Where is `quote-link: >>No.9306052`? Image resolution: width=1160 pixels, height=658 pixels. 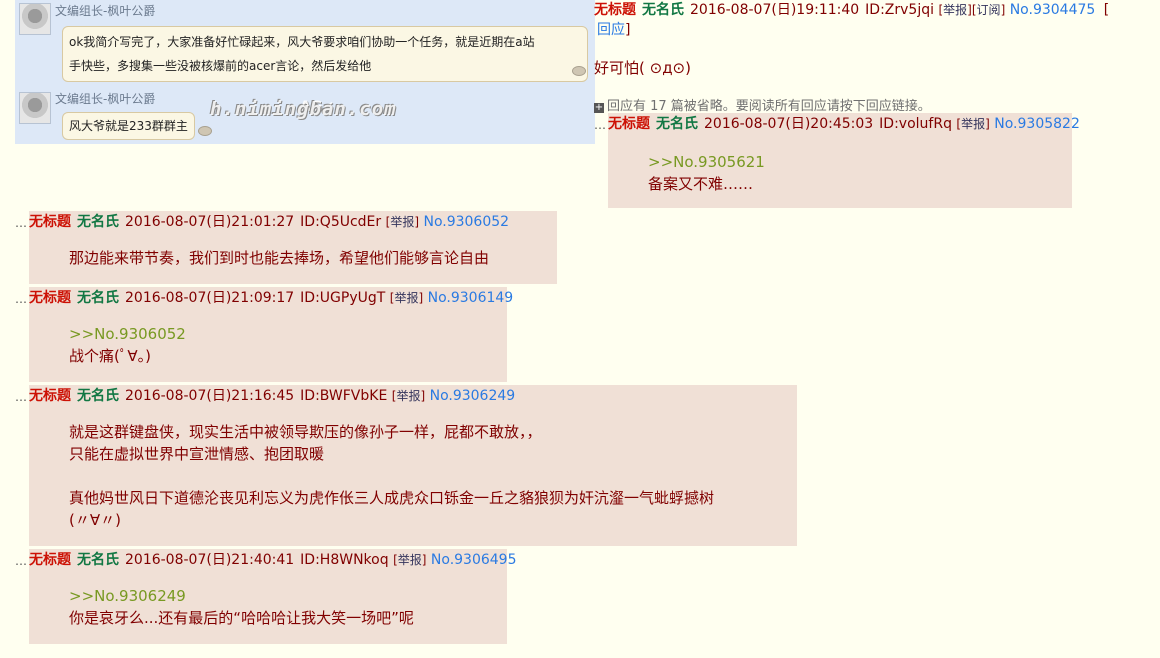 quote-link: >>No.9306052 is located at coordinates (127, 334).